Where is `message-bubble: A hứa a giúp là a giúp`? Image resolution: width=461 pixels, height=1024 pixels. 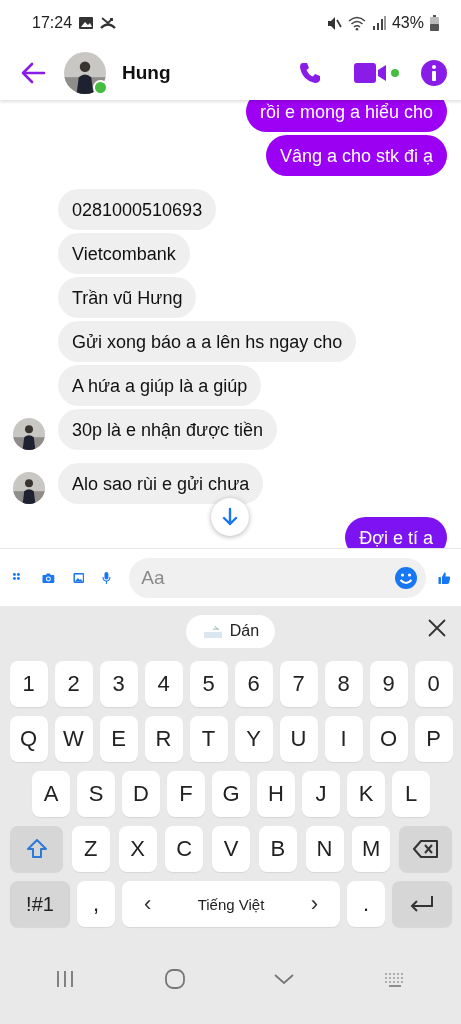 message-bubble: A hứa a giúp là a giúp is located at coordinates (160, 385).